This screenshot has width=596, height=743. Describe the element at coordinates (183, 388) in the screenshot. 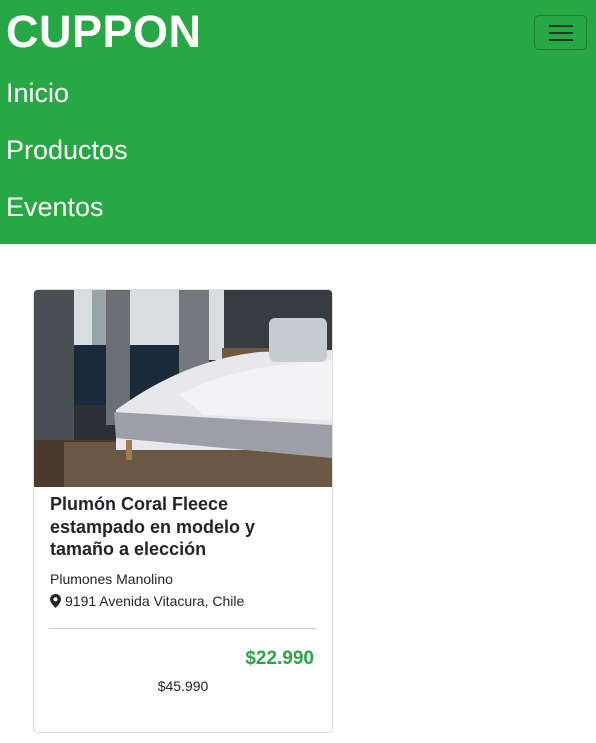

I see `product-image` at that location.